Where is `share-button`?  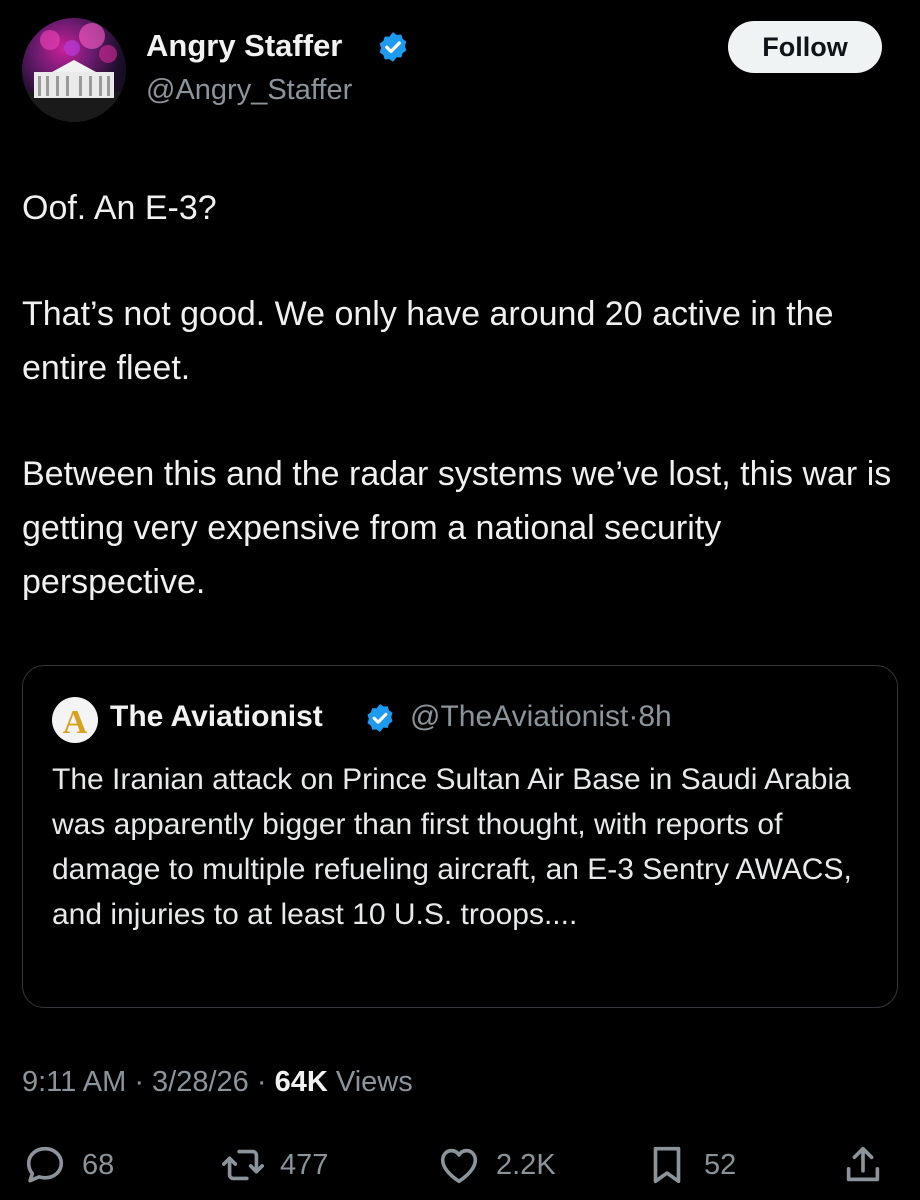 share-button is located at coordinates (863, 1165).